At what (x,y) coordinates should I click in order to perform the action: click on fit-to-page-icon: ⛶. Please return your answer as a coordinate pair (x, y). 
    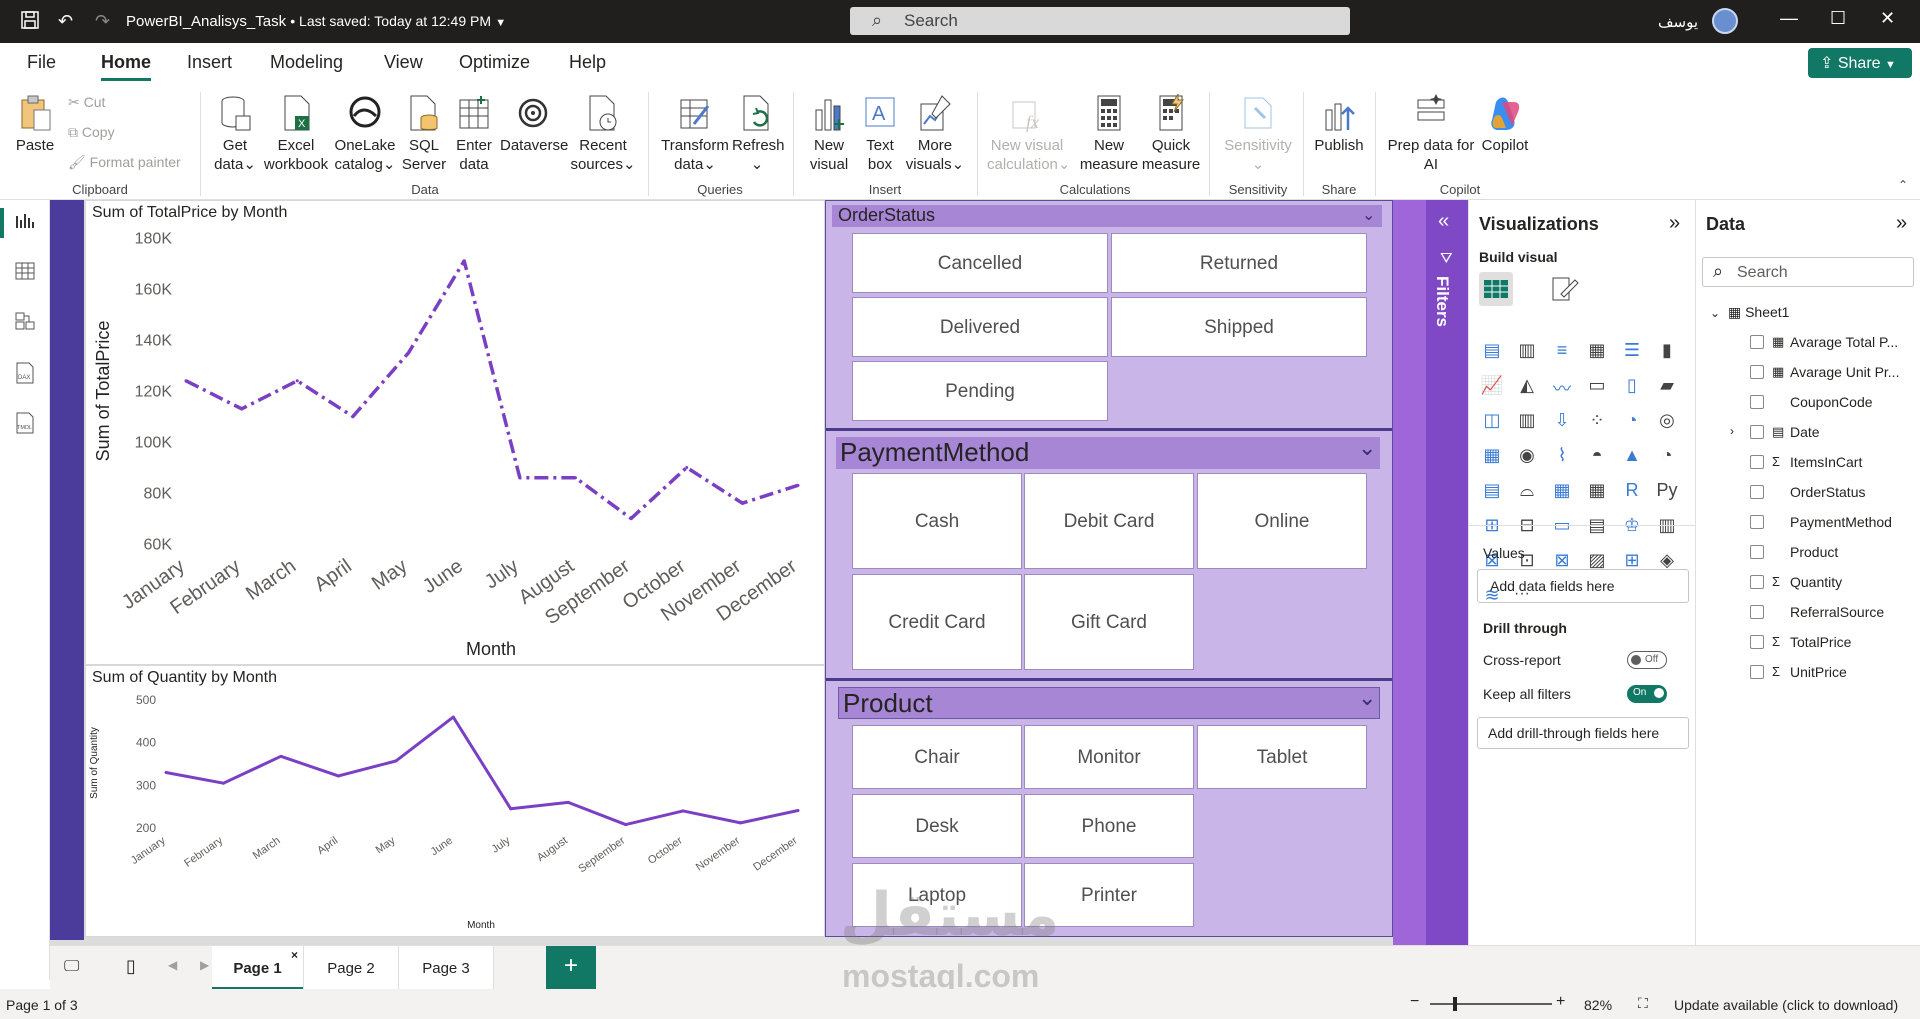
    Looking at the image, I should click on (1643, 1003).